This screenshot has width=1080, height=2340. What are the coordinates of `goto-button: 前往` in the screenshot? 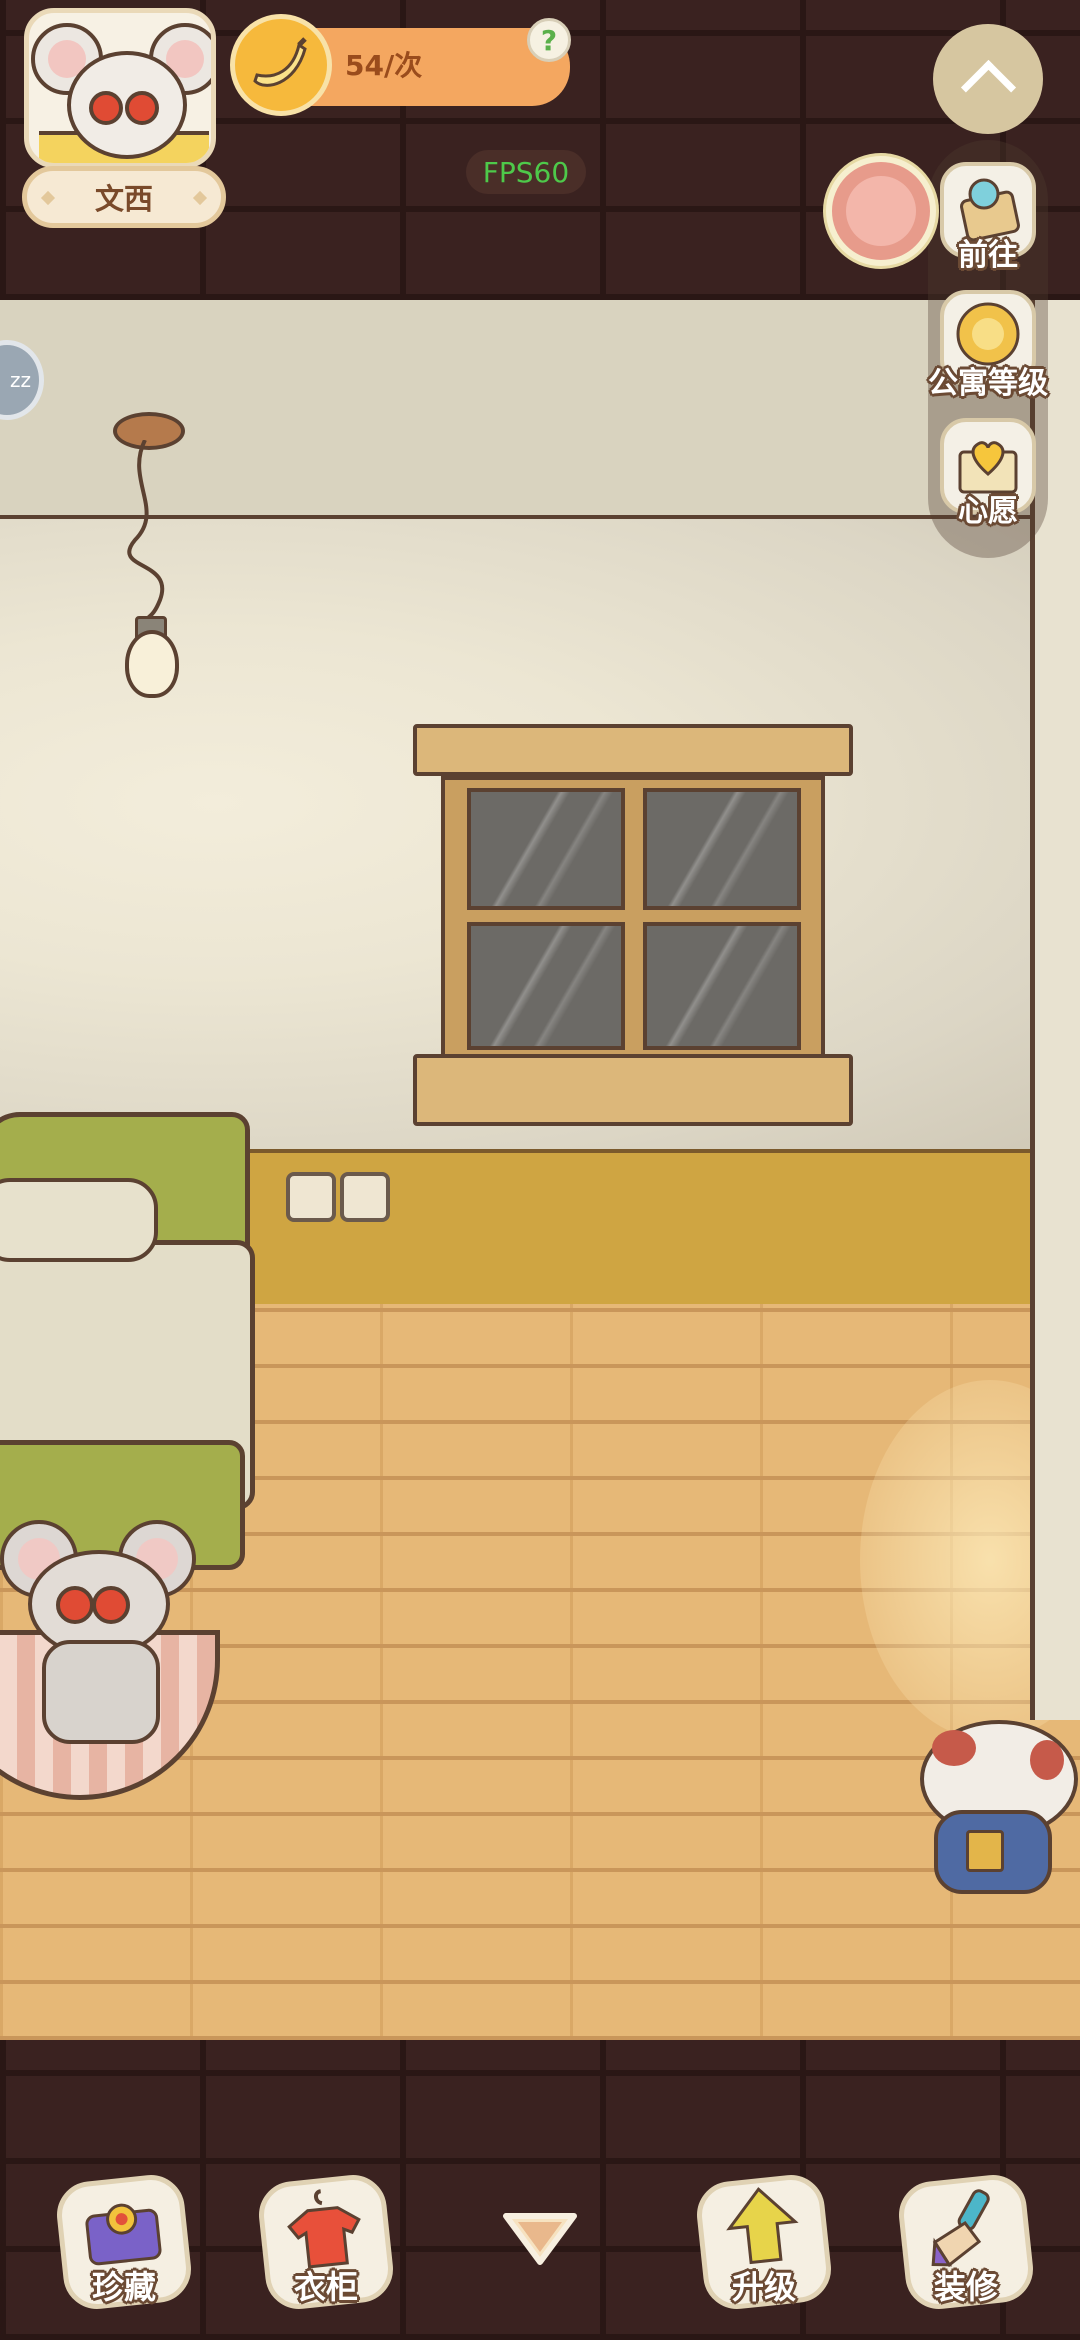 It's located at (988, 217).